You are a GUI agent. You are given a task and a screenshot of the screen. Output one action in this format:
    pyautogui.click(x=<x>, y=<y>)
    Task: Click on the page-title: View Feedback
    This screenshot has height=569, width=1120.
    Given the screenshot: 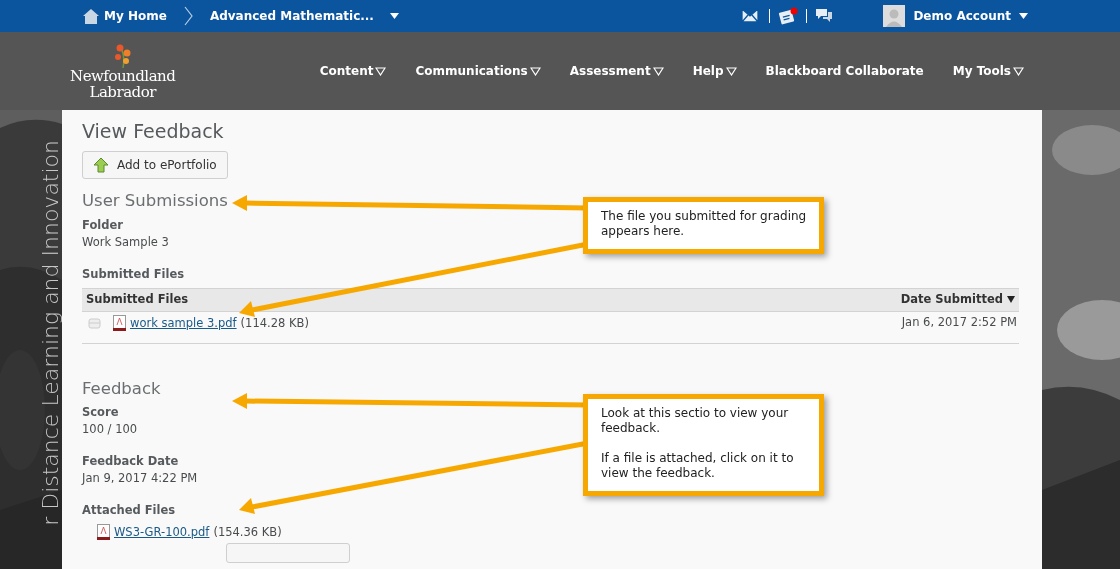 What is the action you would take?
    pyautogui.click(x=153, y=131)
    